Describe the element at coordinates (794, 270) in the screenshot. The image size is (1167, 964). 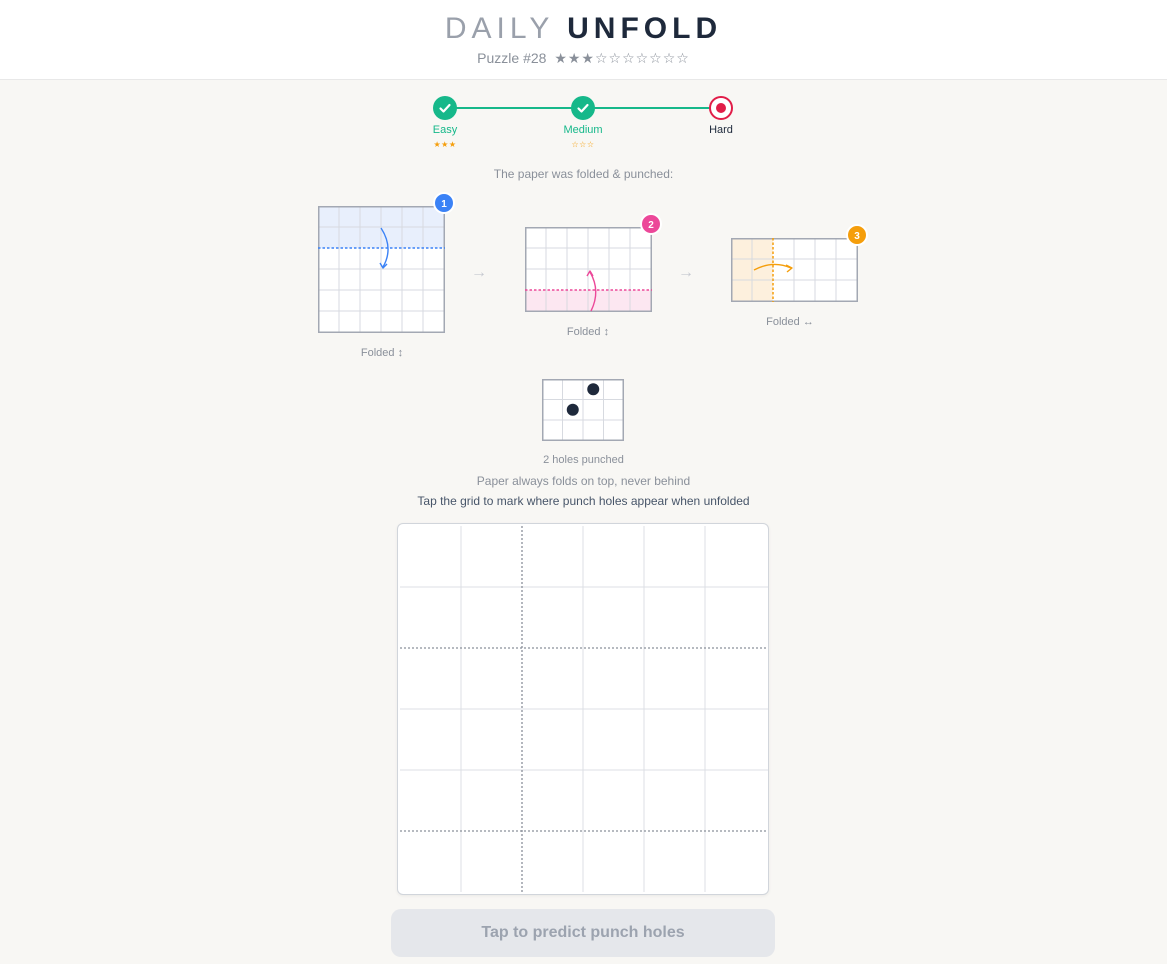
I see `fold-3-diagram` at that location.